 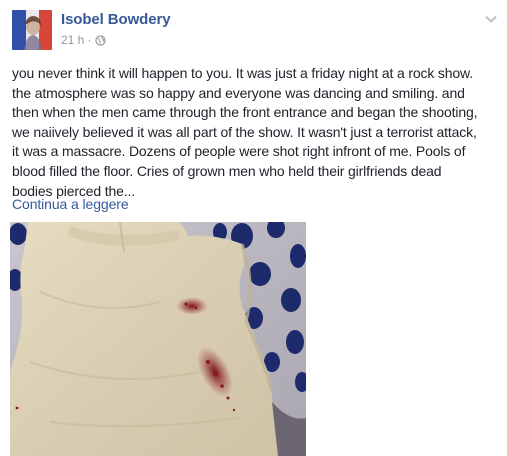 I want to click on globe-icon, so click(x=101, y=40).